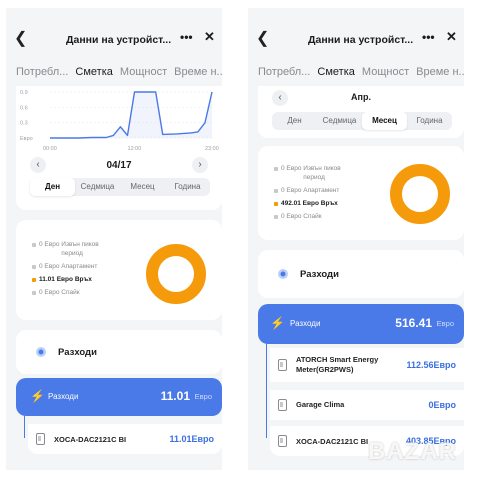  What do you see at coordinates (361, 97) in the screenshot?
I see `month-label: Апр.` at bounding box center [361, 97].